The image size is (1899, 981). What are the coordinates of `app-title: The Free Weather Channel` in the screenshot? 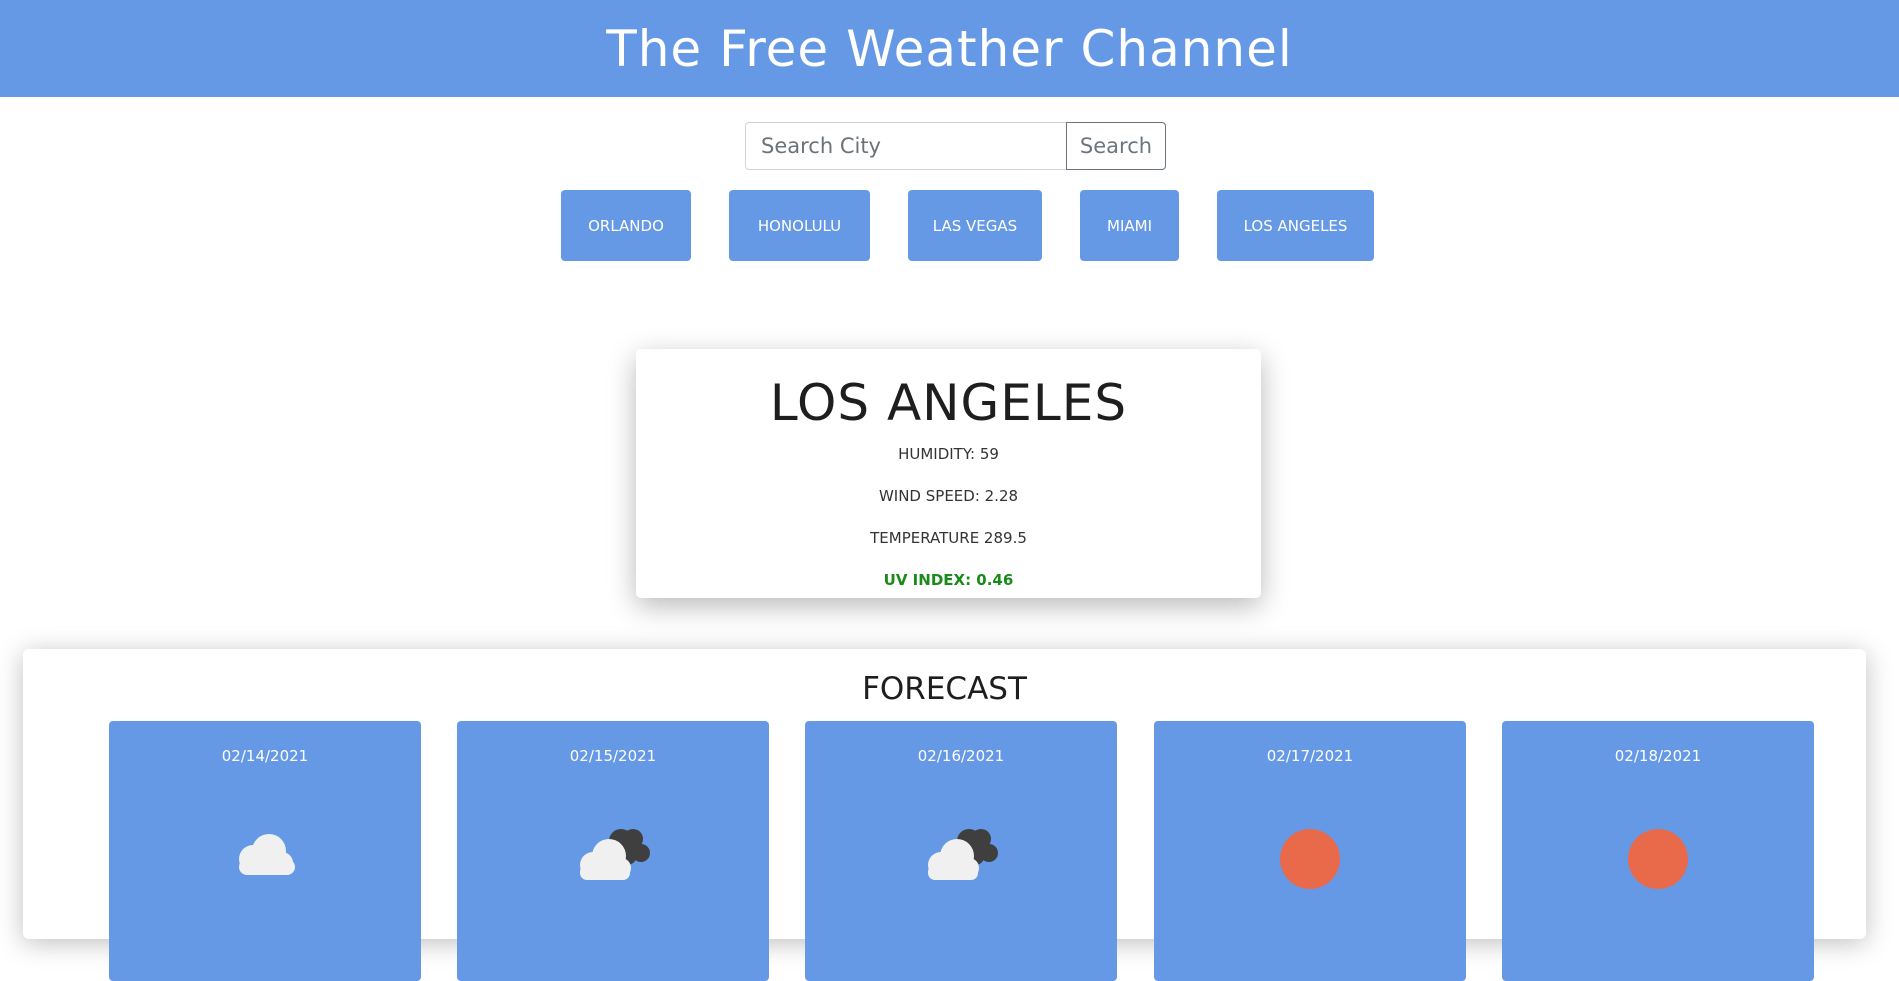 It's located at (949, 48).